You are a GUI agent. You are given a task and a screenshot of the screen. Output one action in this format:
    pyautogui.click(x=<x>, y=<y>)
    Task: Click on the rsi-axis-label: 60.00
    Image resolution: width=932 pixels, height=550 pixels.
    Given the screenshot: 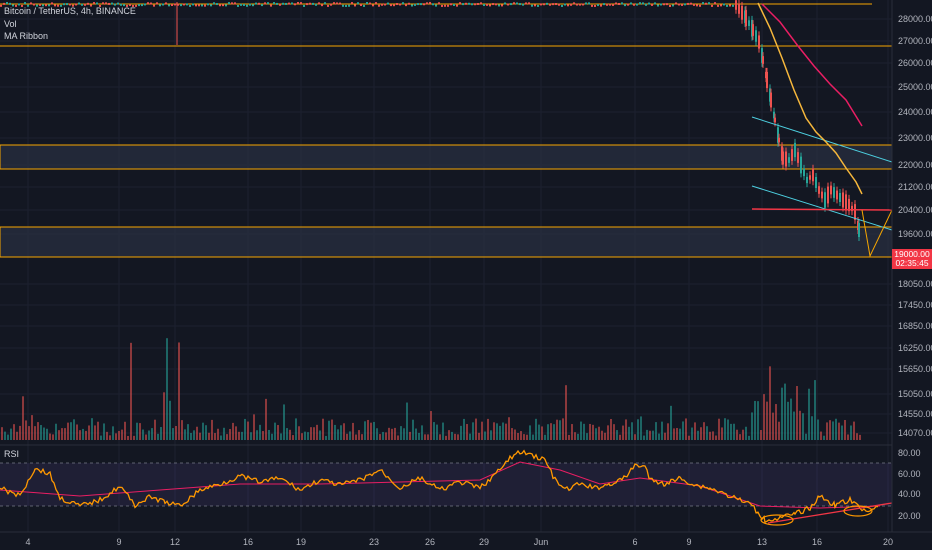 What is the action you would take?
    pyautogui.click(x=909, y=474)
    